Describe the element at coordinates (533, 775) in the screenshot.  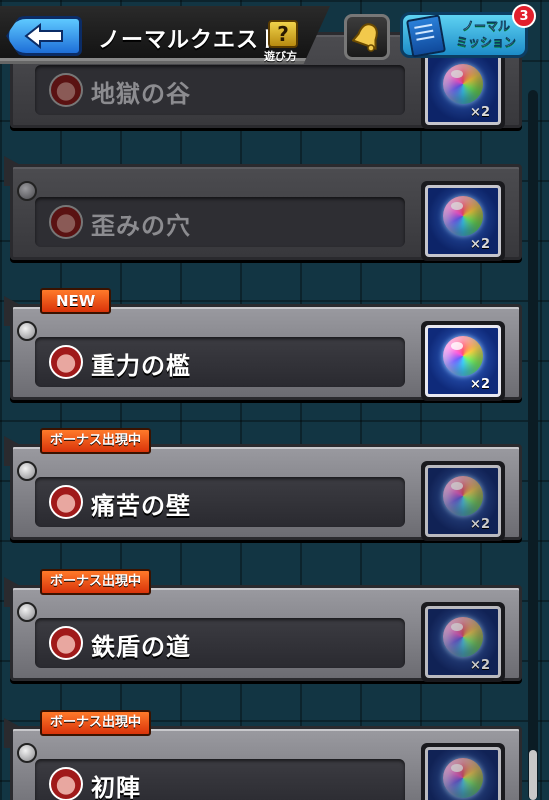
I see `scroll-thumb` at that location.